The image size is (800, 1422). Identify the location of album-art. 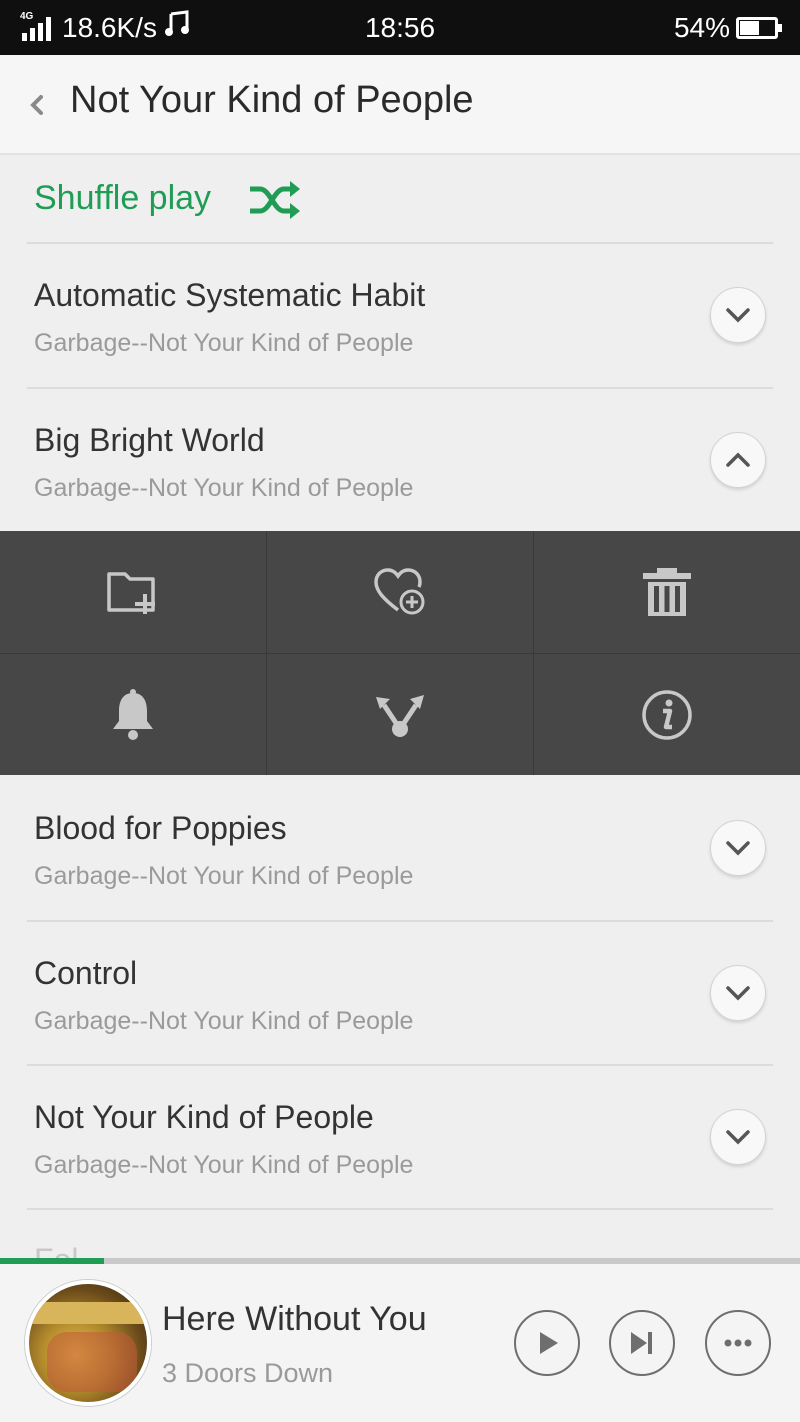
(88, 1343).